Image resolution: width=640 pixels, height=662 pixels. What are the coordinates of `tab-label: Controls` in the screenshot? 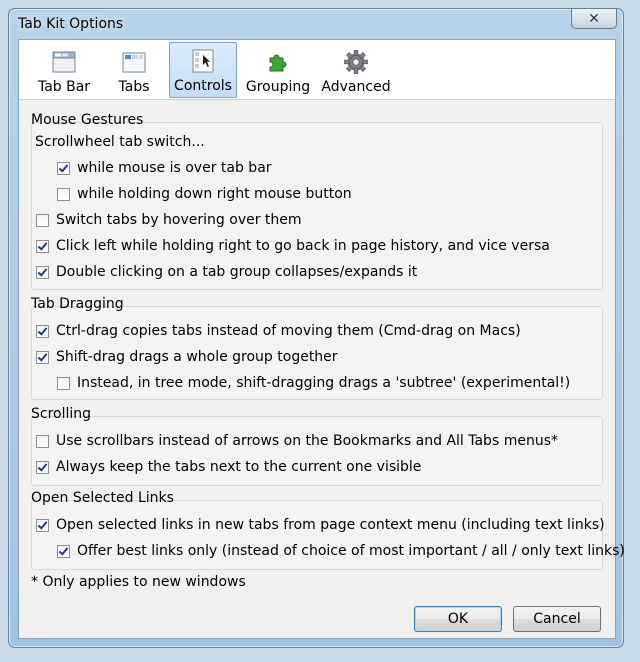 It's located at (203, 86).